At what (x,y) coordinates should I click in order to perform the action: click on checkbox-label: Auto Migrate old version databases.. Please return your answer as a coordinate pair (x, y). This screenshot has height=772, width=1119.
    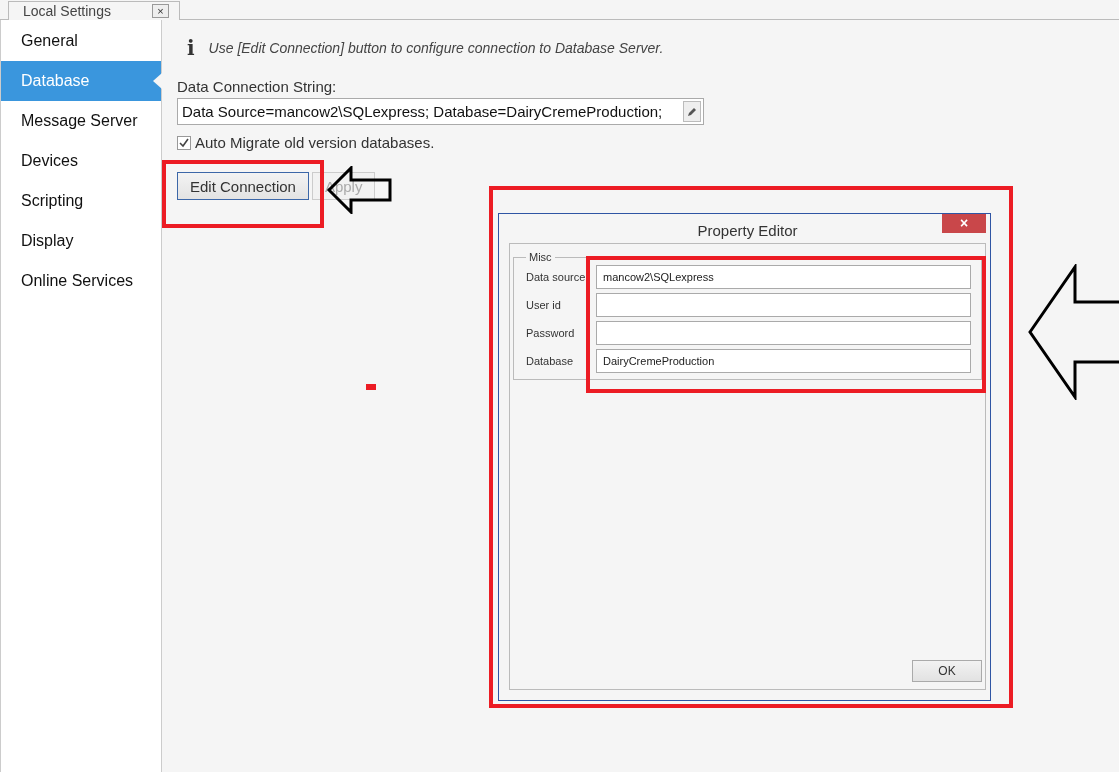
    Looking at the image, I should click on (315, 142).